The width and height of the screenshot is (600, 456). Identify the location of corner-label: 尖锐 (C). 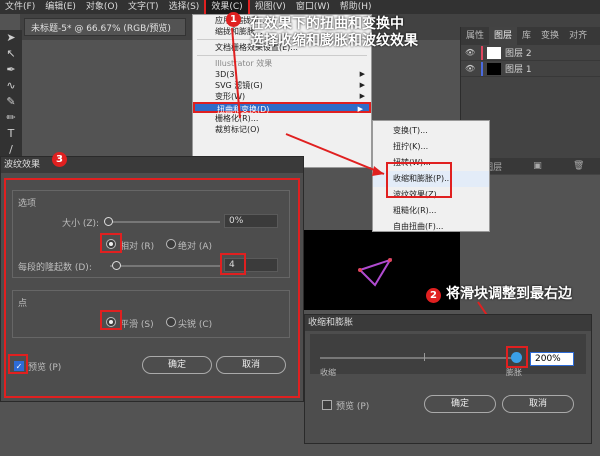
(195, 325).